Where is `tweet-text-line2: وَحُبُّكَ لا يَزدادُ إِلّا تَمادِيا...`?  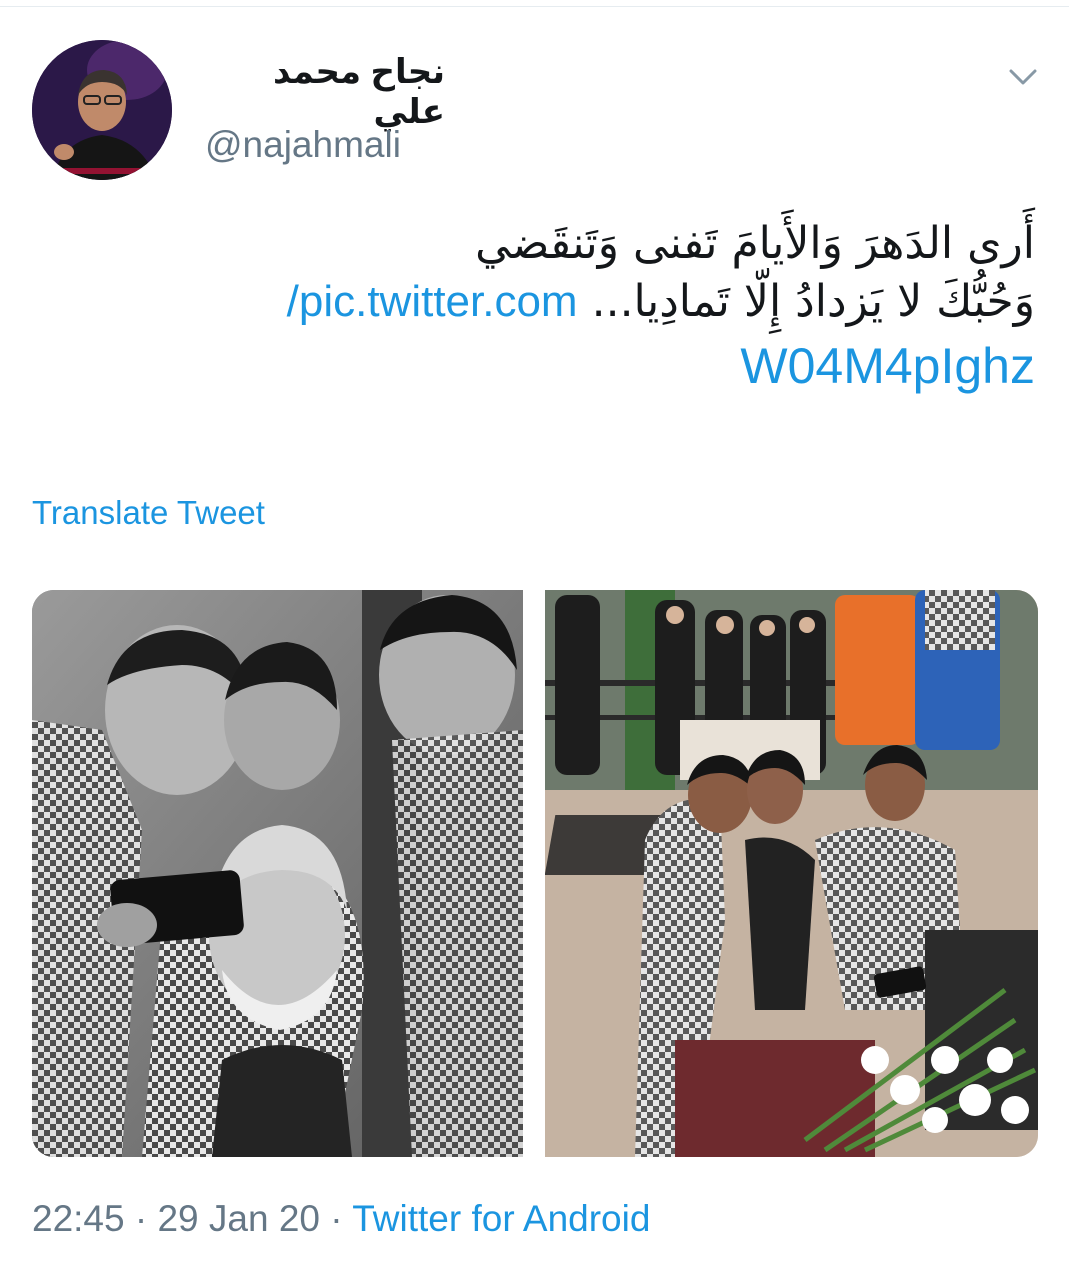 tweet-text-line2: وَحُبُّكَ لا يَزدادُ إِلّا تَمادِيا... is located at coordinates (813, 301).